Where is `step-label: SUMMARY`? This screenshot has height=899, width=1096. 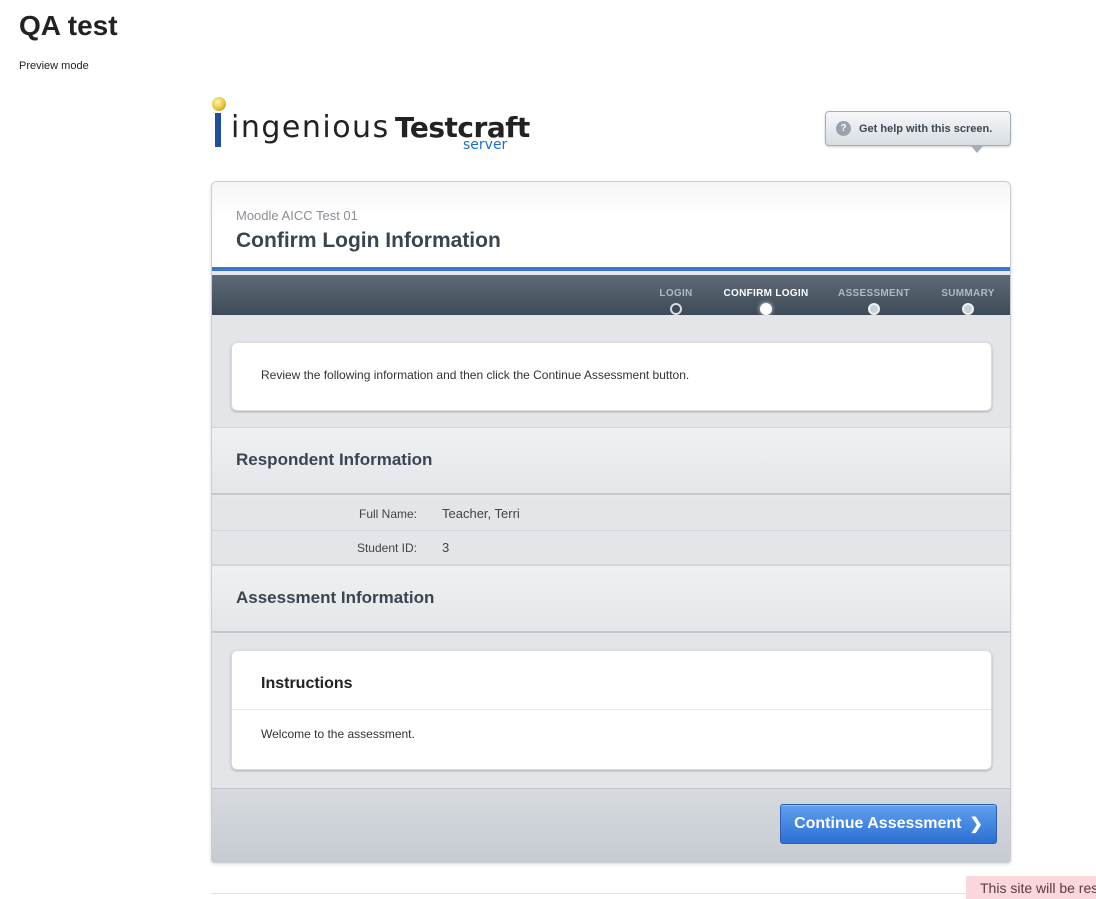
step-label: SUMMARY is located at coordinates (968, 293).